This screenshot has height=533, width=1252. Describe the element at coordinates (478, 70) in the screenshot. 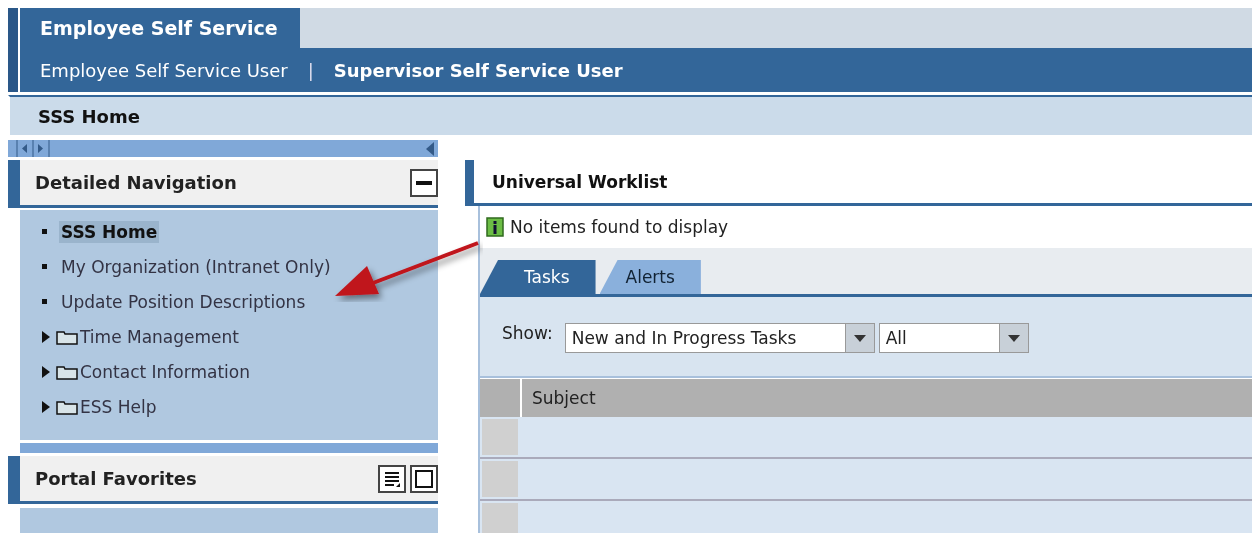

I see `role-link: Supervisor Self Service User` at that location.